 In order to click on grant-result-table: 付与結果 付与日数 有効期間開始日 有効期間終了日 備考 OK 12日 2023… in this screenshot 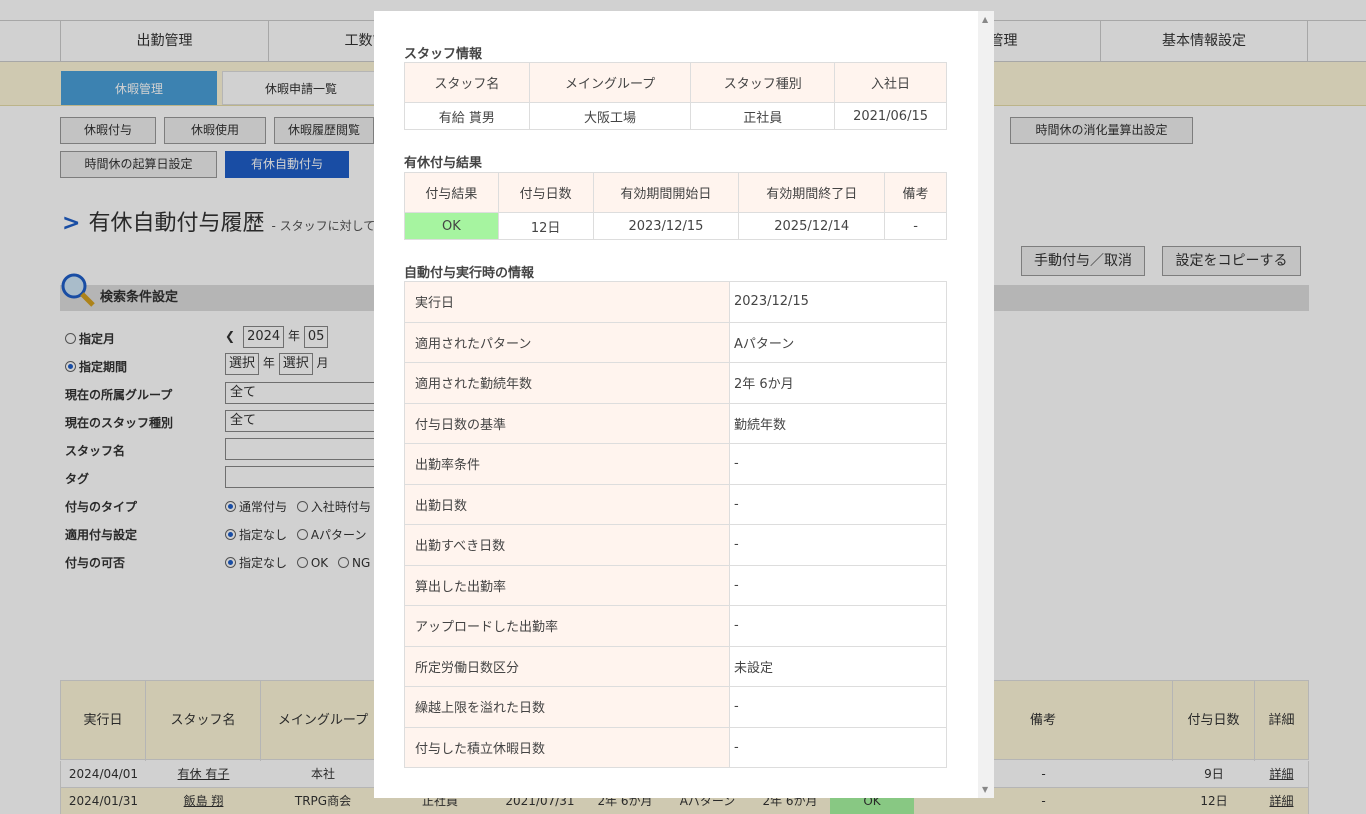, I will do `click(675, 206)`.